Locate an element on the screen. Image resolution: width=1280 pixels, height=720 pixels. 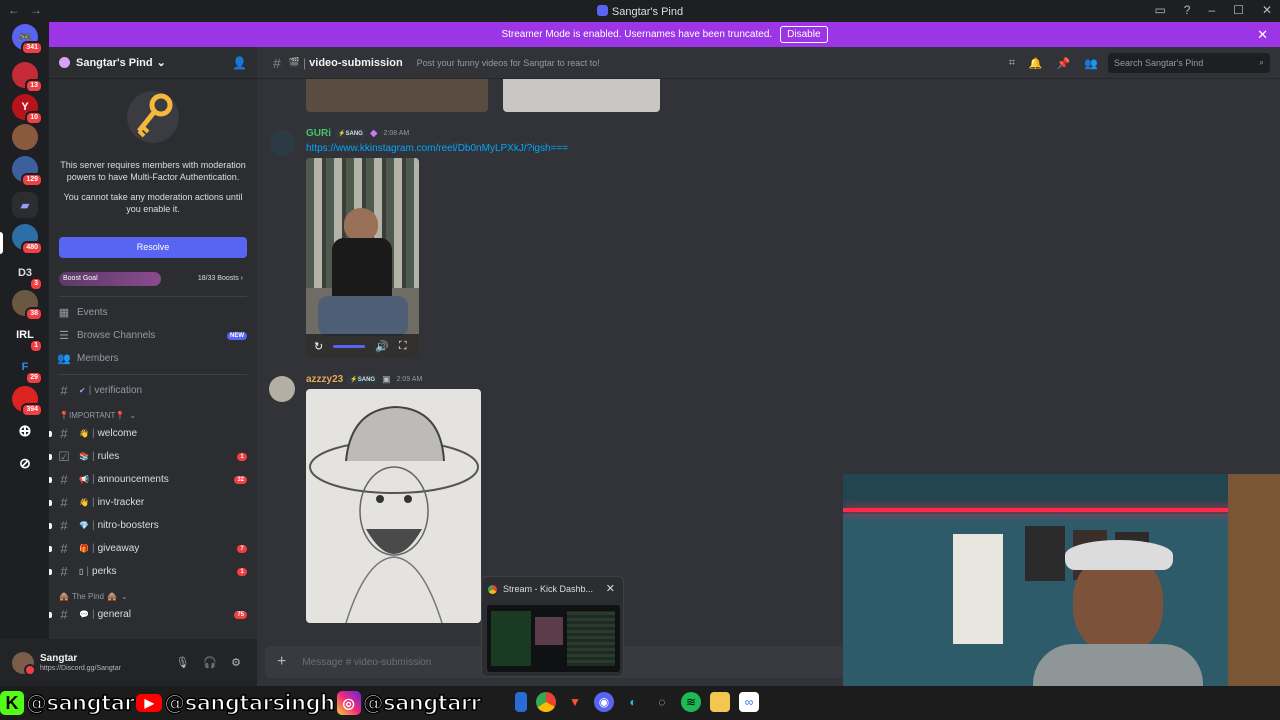
header-tools: ⌗ 🔔 📌 👥 is located at coordinates (1053, 63).